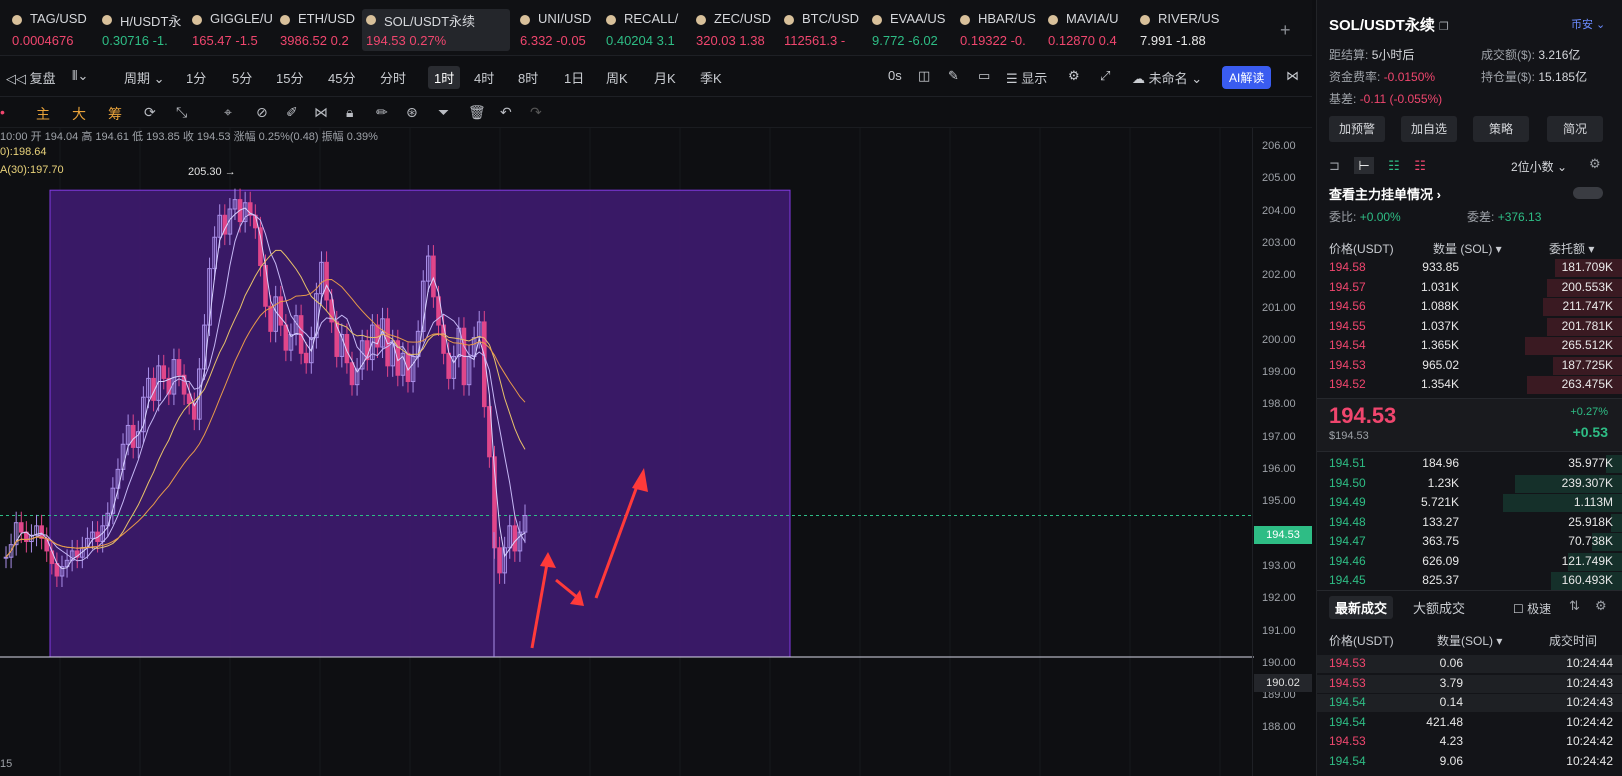 This screenshot has width=1622, height=776. What do you see at coordinates (115, 114) in the screenshot?
I see `chip-indicator-button: 筹` at bounding box center [115, 114].